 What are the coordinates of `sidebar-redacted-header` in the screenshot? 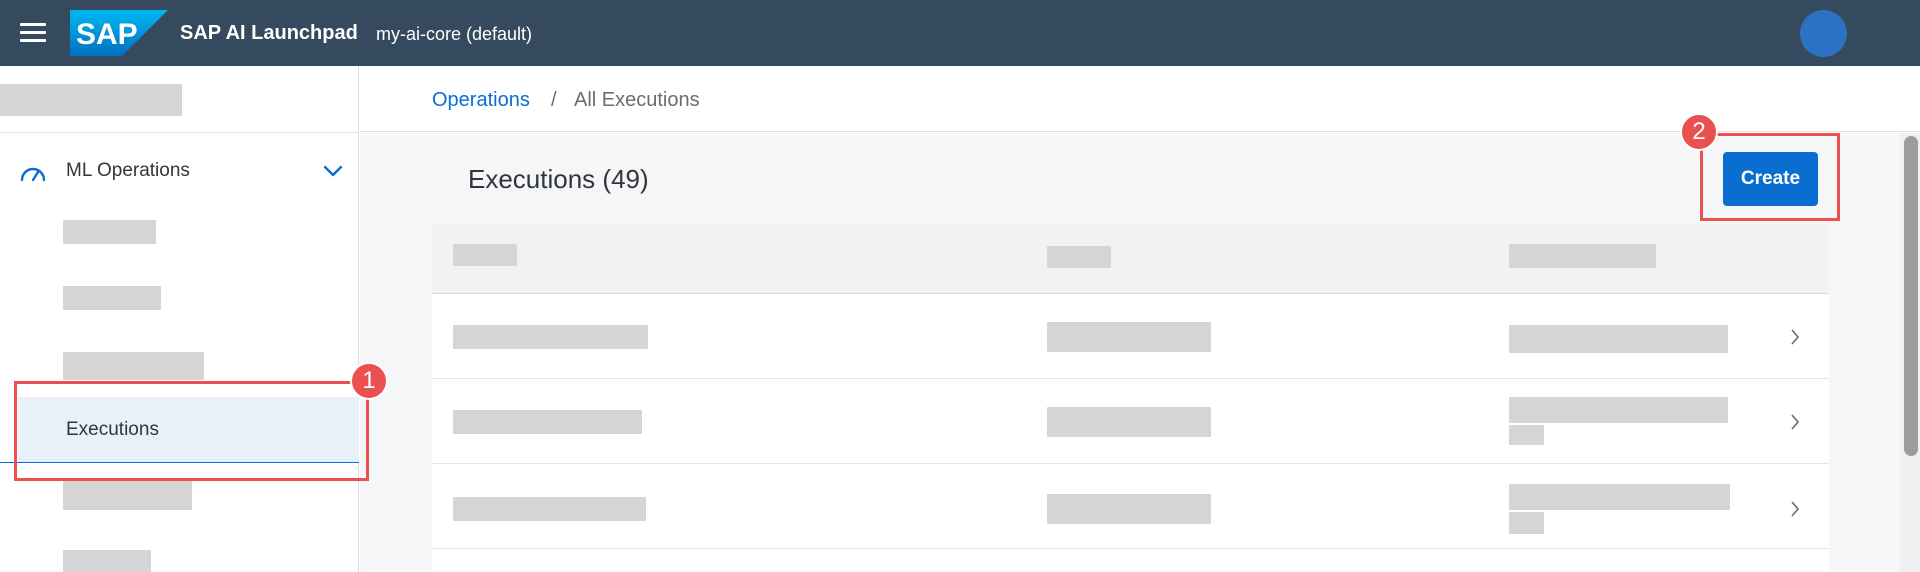 It's located at (91, 100).